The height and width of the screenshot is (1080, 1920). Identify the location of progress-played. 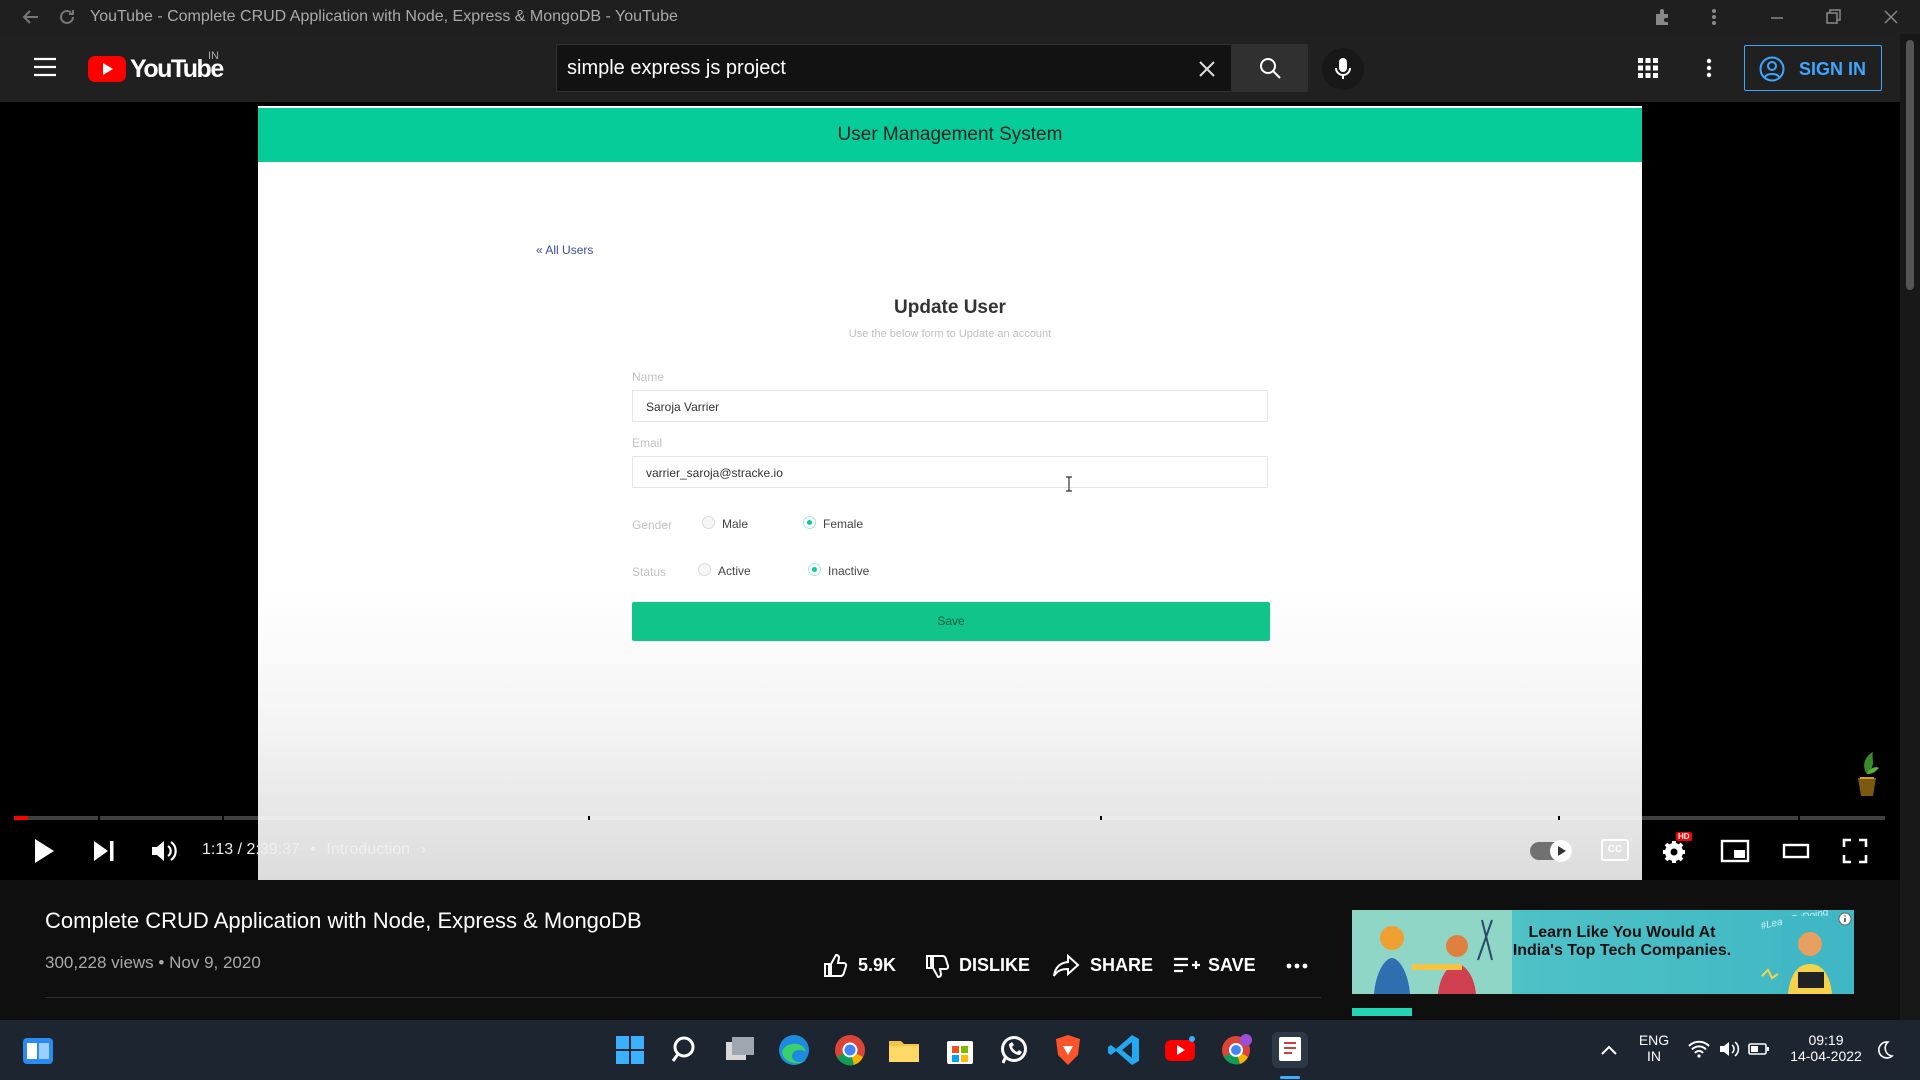
(21, 818).